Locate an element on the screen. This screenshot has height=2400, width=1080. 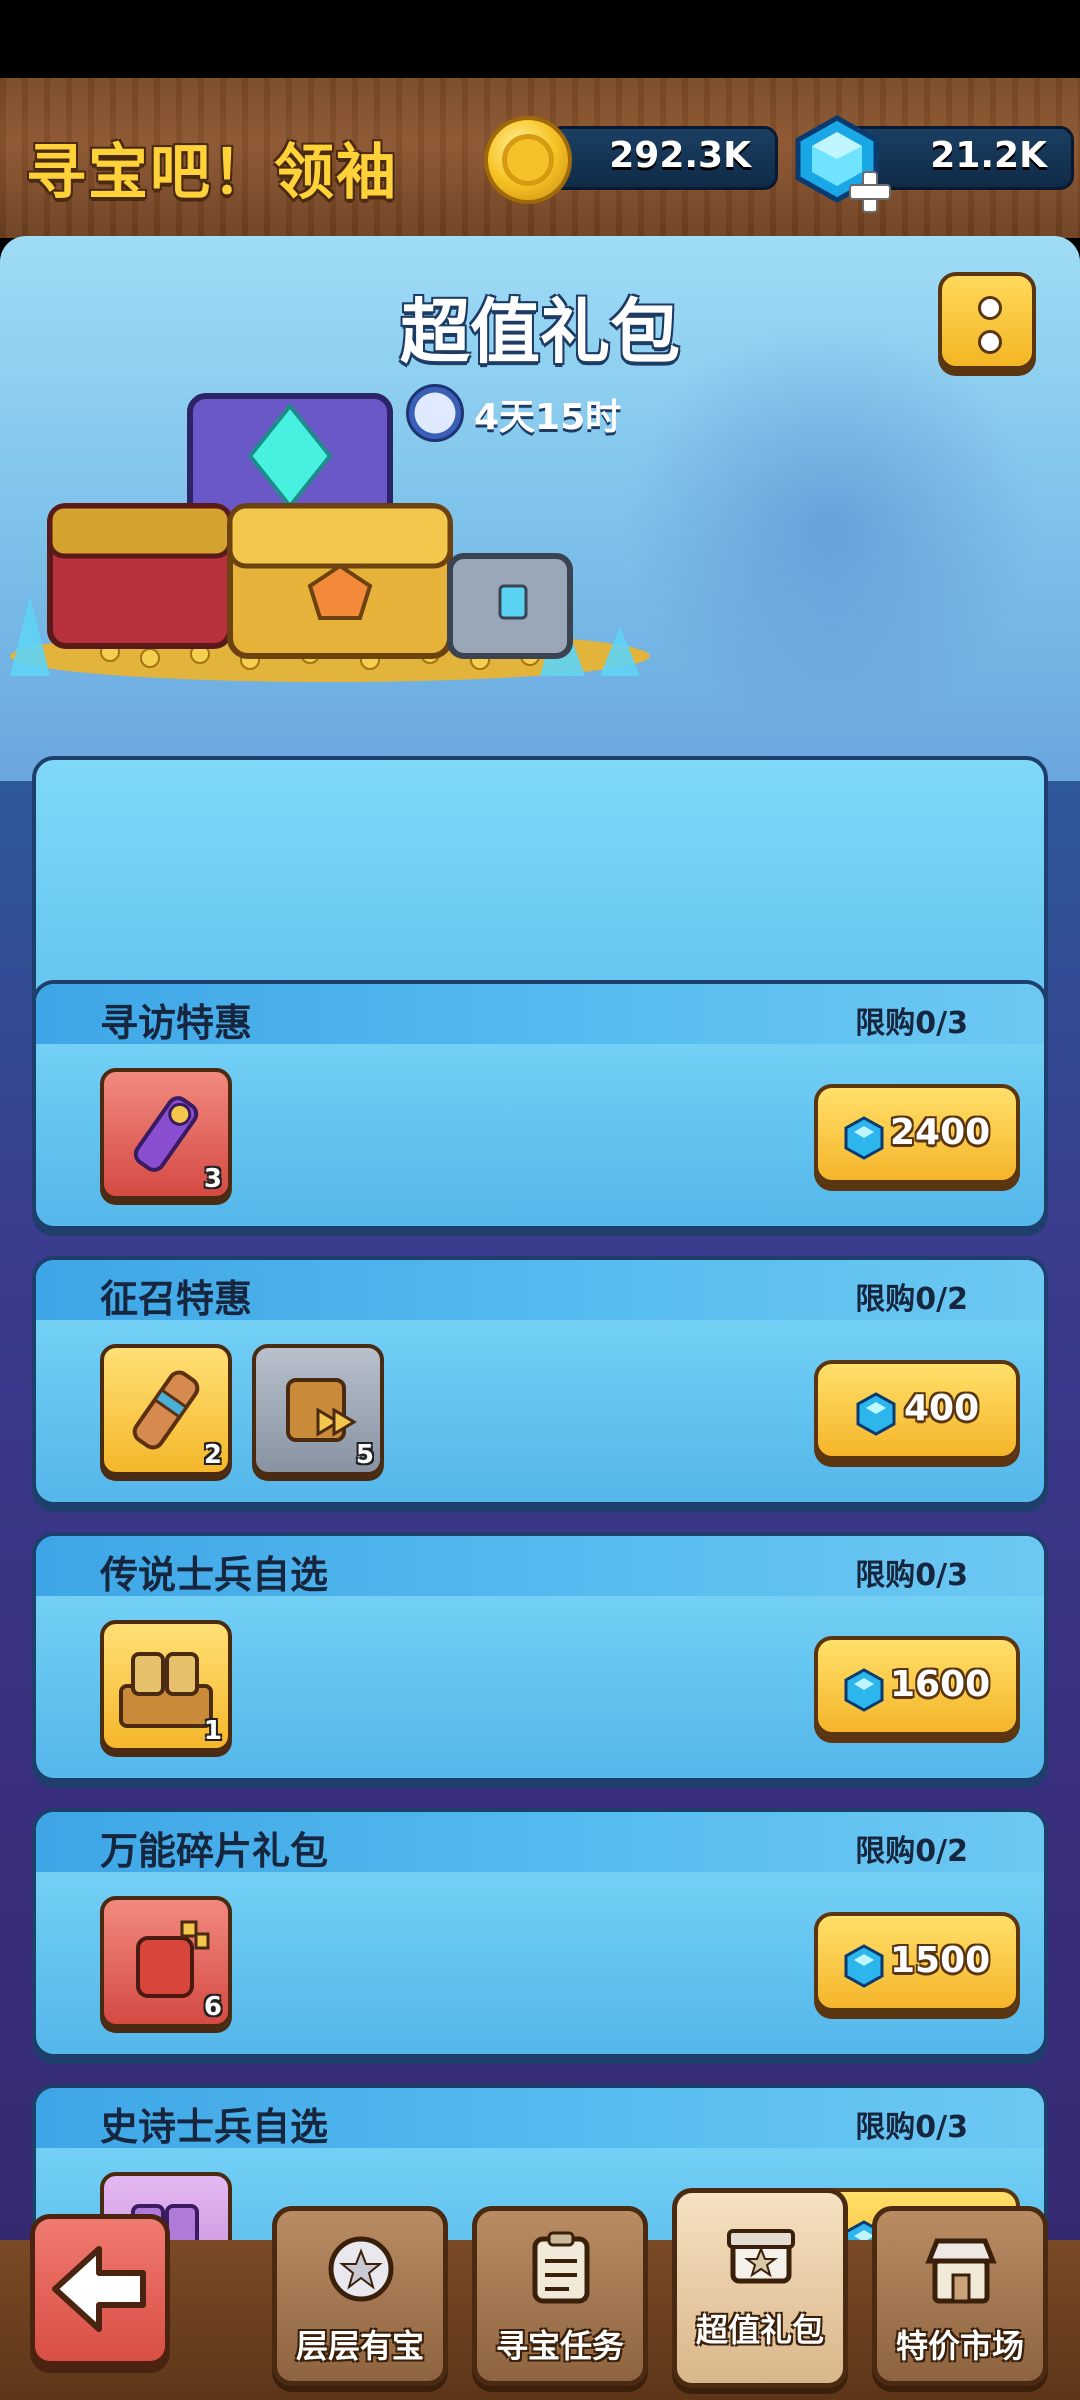
item-fast-forward-scroll: 5 is located at coordinates (318, 1410).